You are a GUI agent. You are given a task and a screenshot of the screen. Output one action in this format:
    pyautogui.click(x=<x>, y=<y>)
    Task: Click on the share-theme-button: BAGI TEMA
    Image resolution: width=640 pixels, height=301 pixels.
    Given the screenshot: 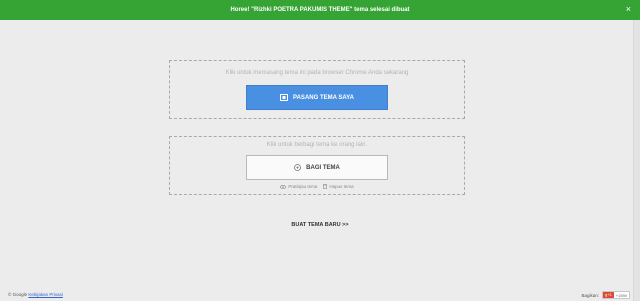 What is the action you would take?
    pyautogui.click(x=317, y=167)
    